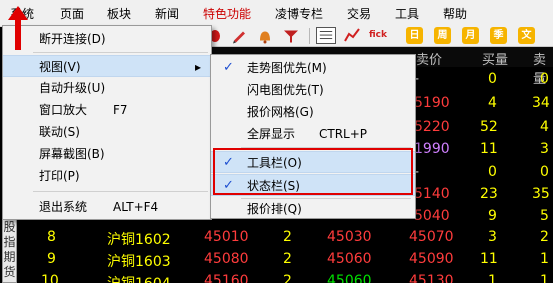  Describe the element at coordinates (498, 35) in the screenshot. I see `quarterly-button: 季` at that location.